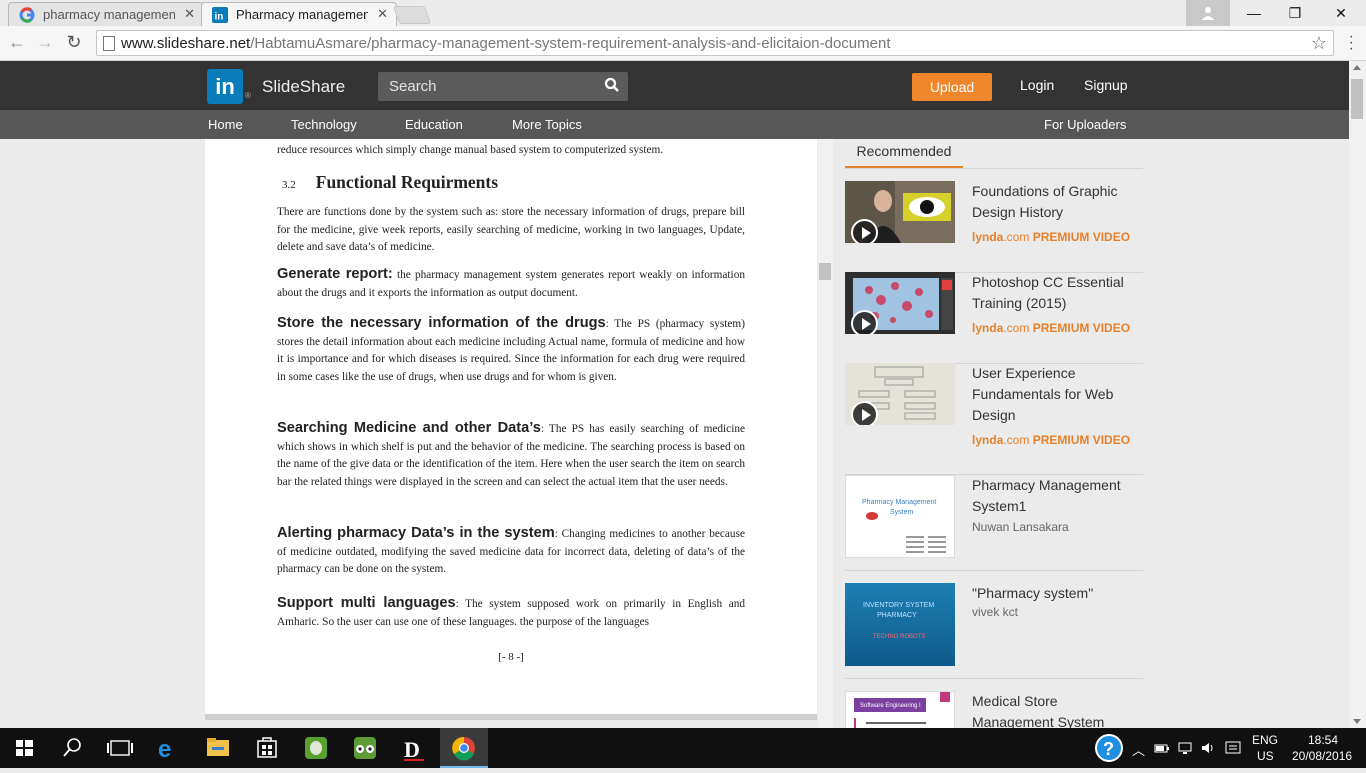 Image resolution: width=1366 pixels, height=773 pixels. Describe the element at coordinates (168, 748) in the screenshot. I see `edge-icon: e` at that location.